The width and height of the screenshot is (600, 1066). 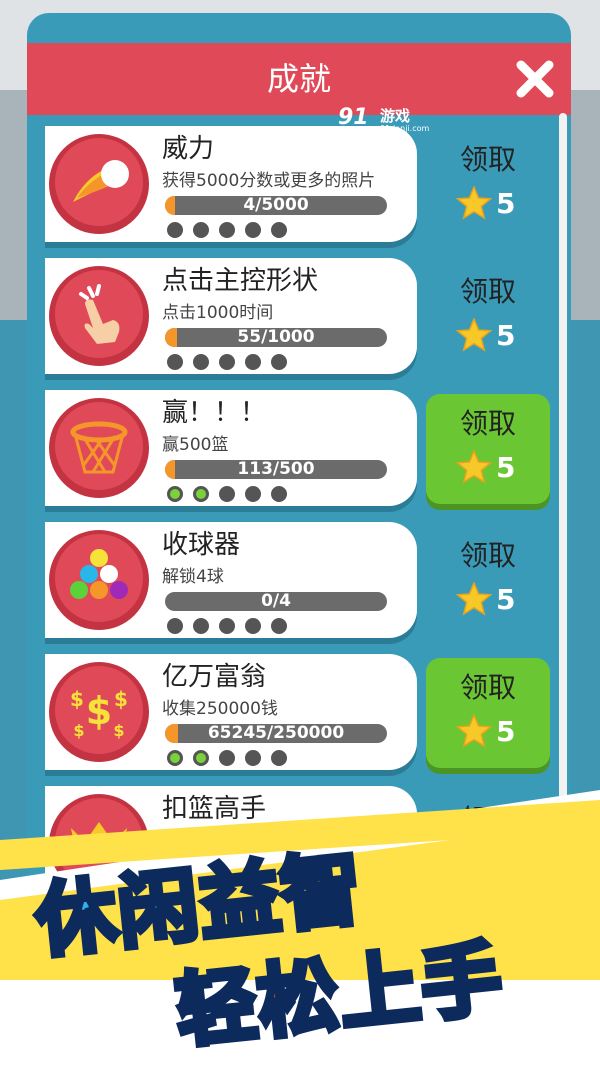 I want to click on progress-text: 0/4, so click(x=276, y=601).